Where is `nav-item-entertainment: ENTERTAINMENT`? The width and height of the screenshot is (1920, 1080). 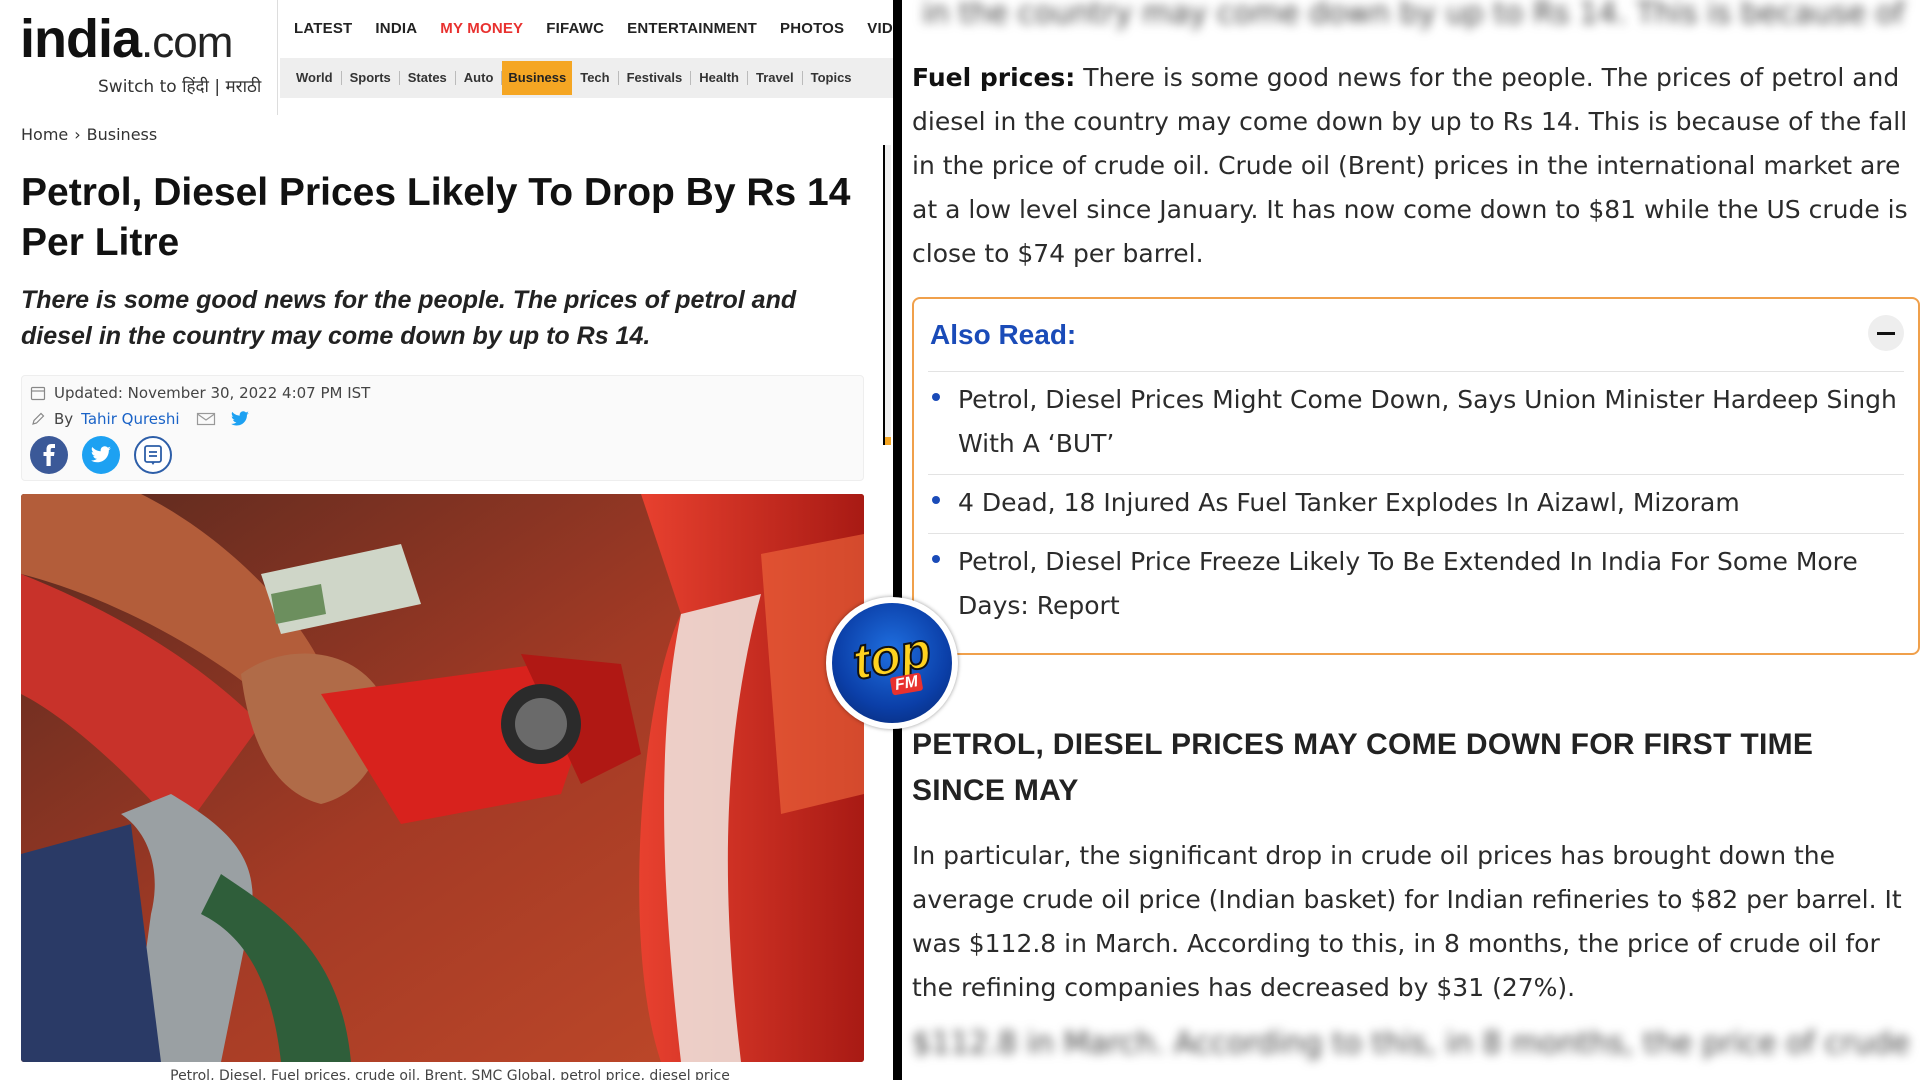 nav-item-entertainment: ENTERTAINMENT is located at coordinates (692, 28).